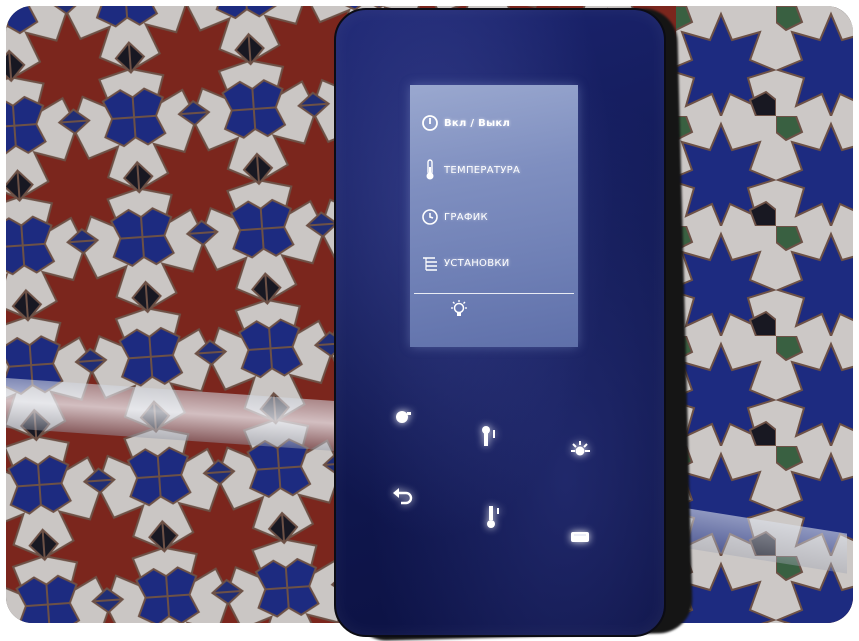 This screenshot has height=641, width=859. What do you see at coordinates (430, 169) in the screenshot?
I see `thermometer-icon` at bounding box center [430, 169].